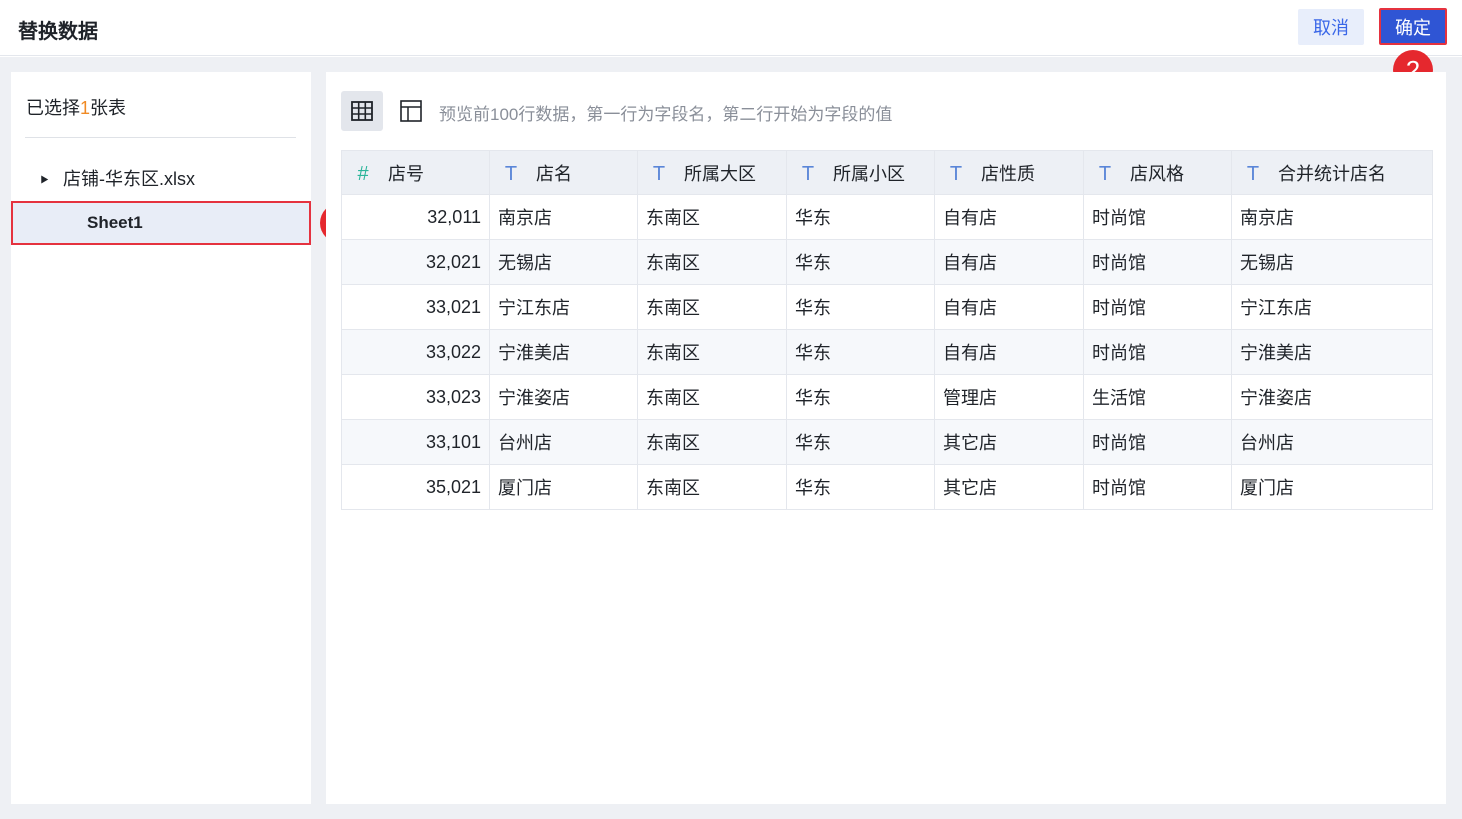 This screenshot has height=819, width=1462. I want to click on expand-caret-icon, so click(43, 178).